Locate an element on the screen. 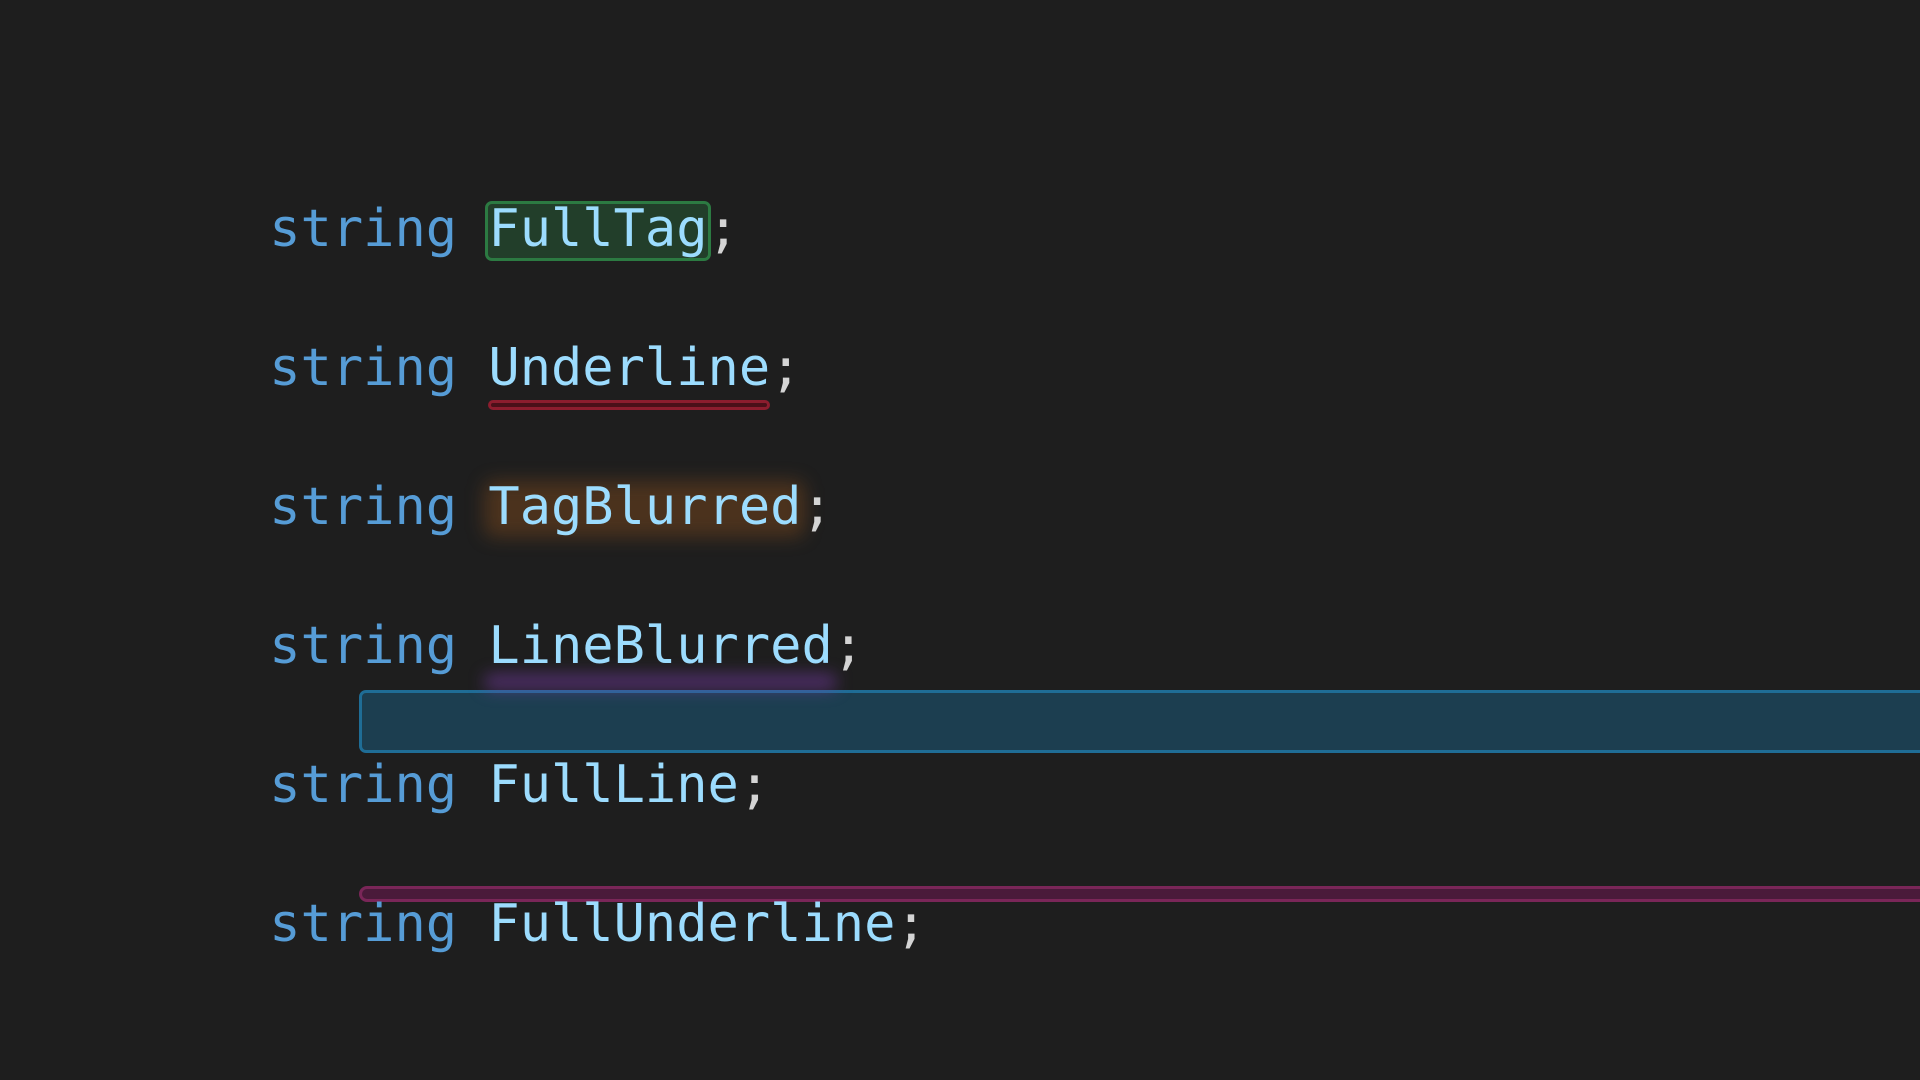 The width and height of the screenshot is (1920, 1080). identifier-lineblurred: LineBlurred is located at coordinates (660, 653).